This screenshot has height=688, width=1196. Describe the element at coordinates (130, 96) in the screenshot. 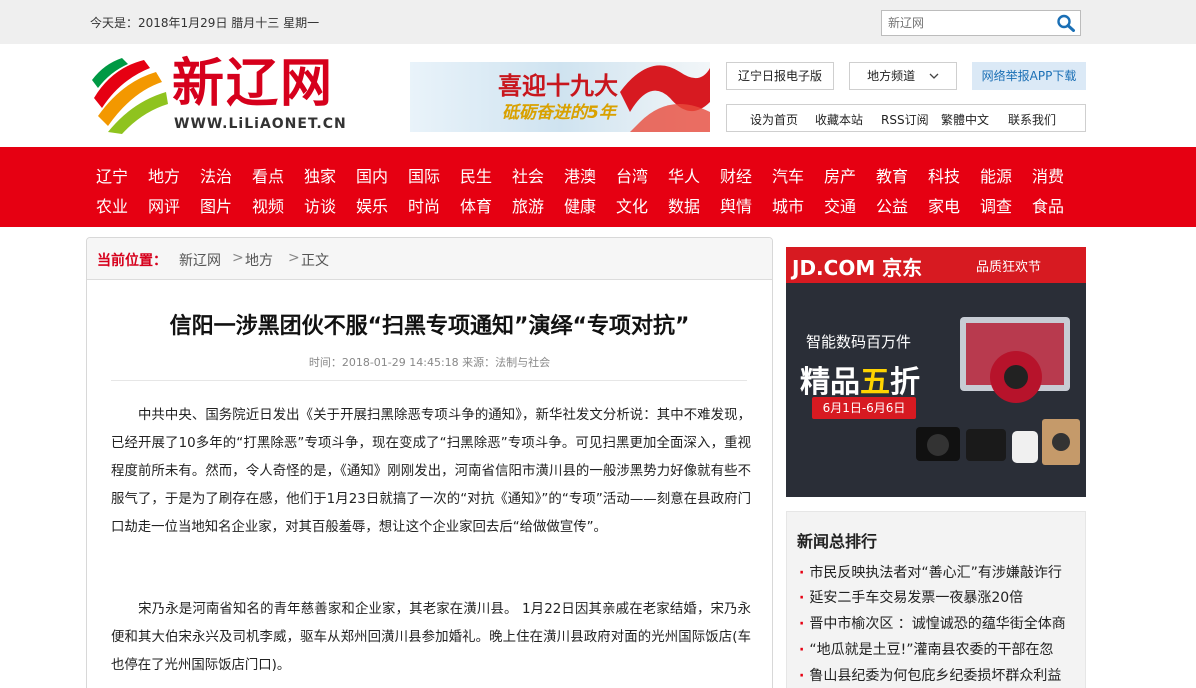

I see `logo-mark-icon` at that location.